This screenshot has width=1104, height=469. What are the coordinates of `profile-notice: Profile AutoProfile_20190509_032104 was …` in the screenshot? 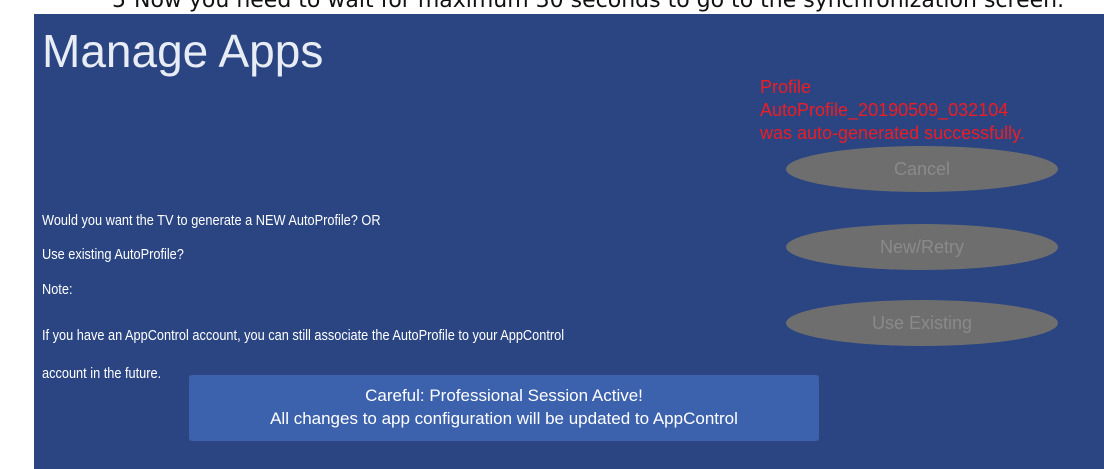 It's located at (930, 110).